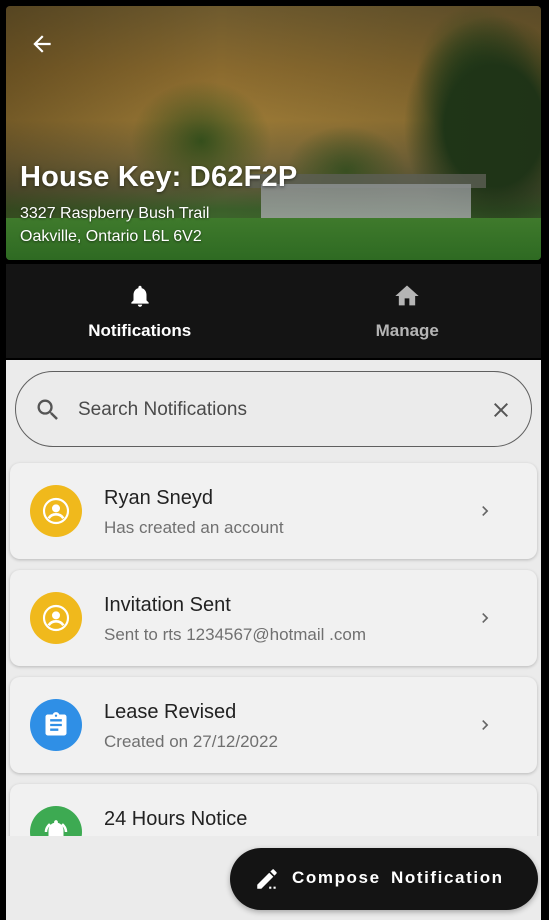 The width and height of the screenshot is (549, 920). What do you see at coordinates (140, 330) in the screenshot?
I see `tab-notifications-label: Notifications` at bounding box center [140, 330].